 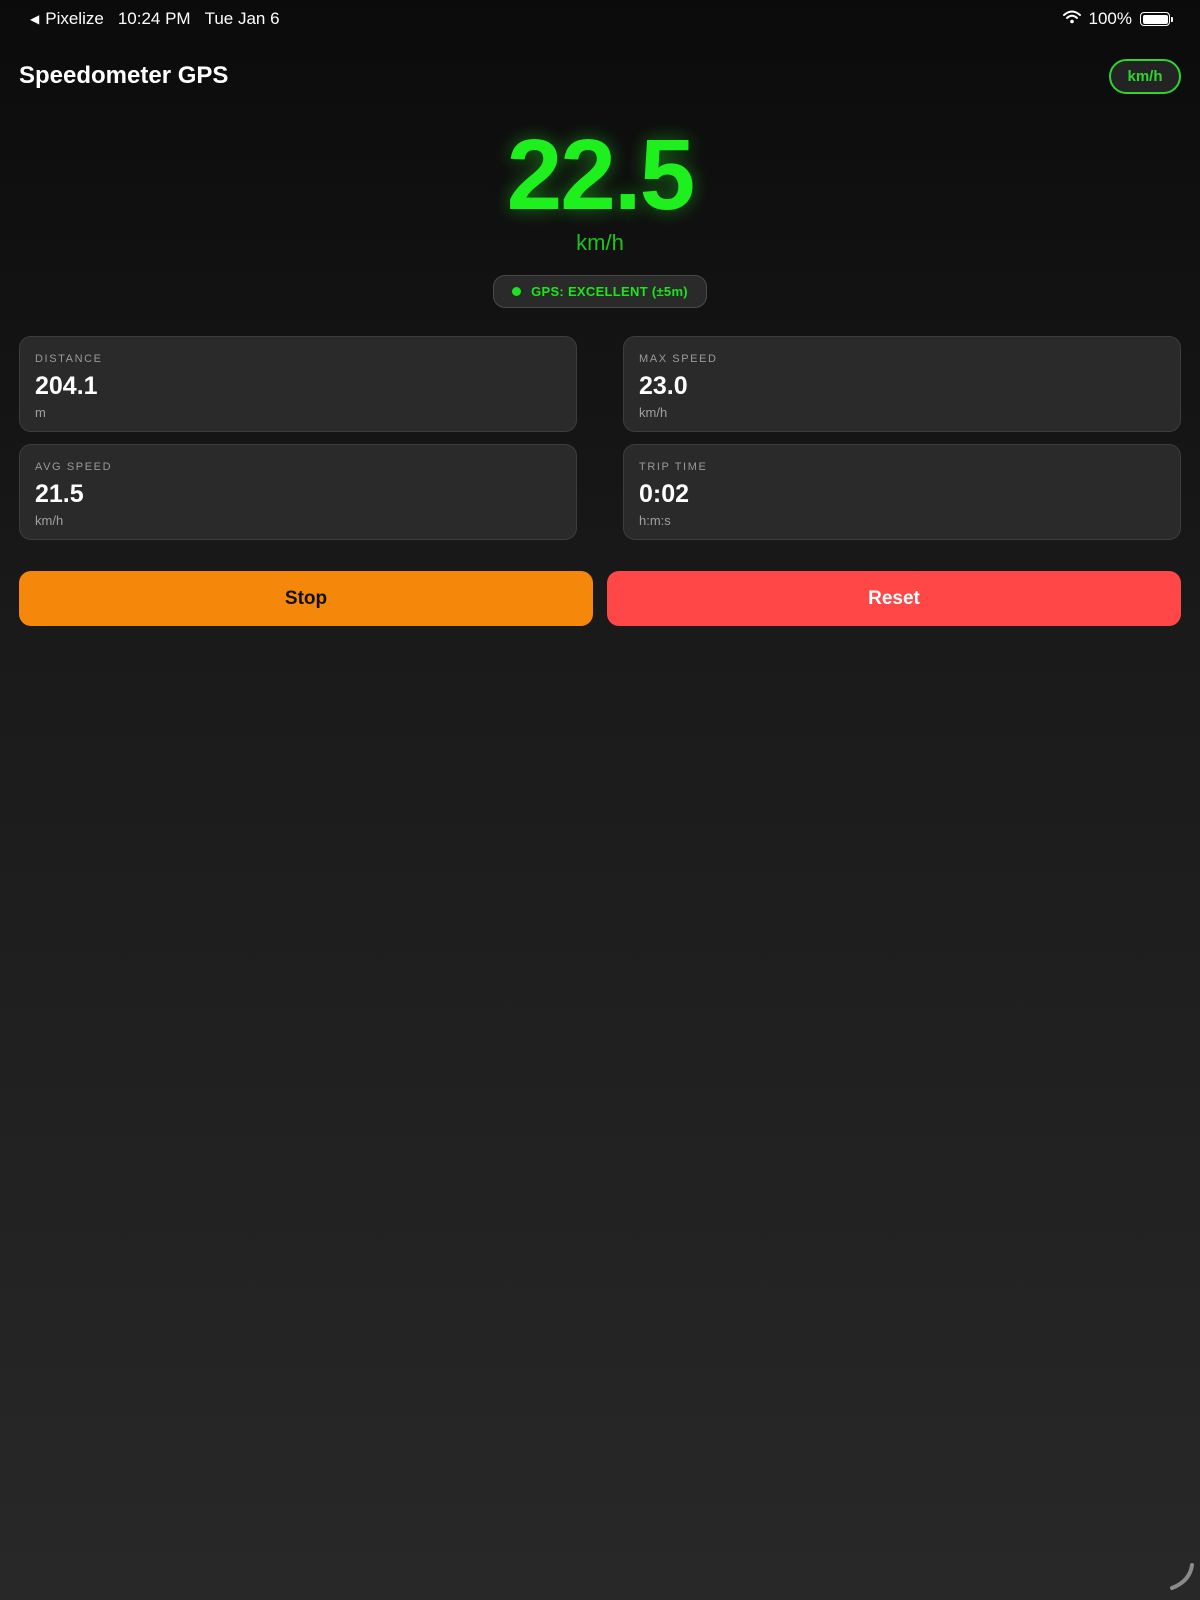 What do you see at coordinates (1181, 1578) in the screenshot?
I see `resize-handle-icon` at bounding box center [1181, 1578].